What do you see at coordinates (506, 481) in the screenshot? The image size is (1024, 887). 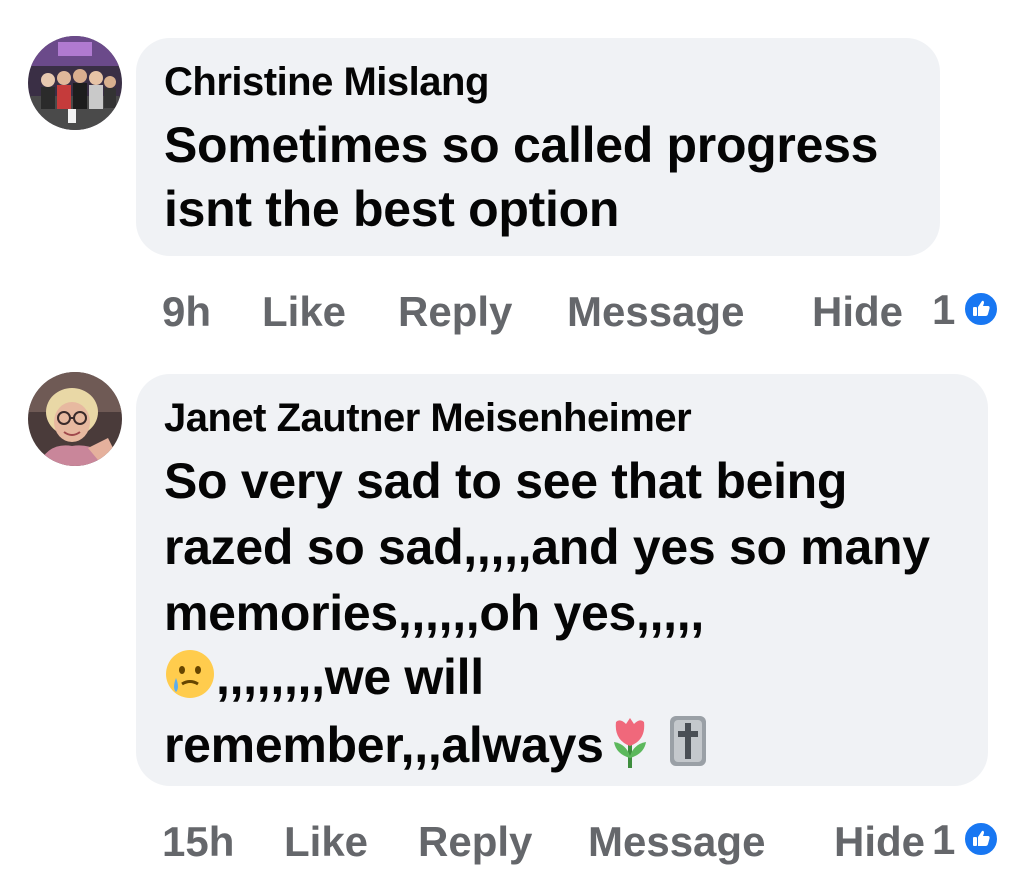 I see `comment-text-line: So very sad to see that being` at bounding box center [506, 481].